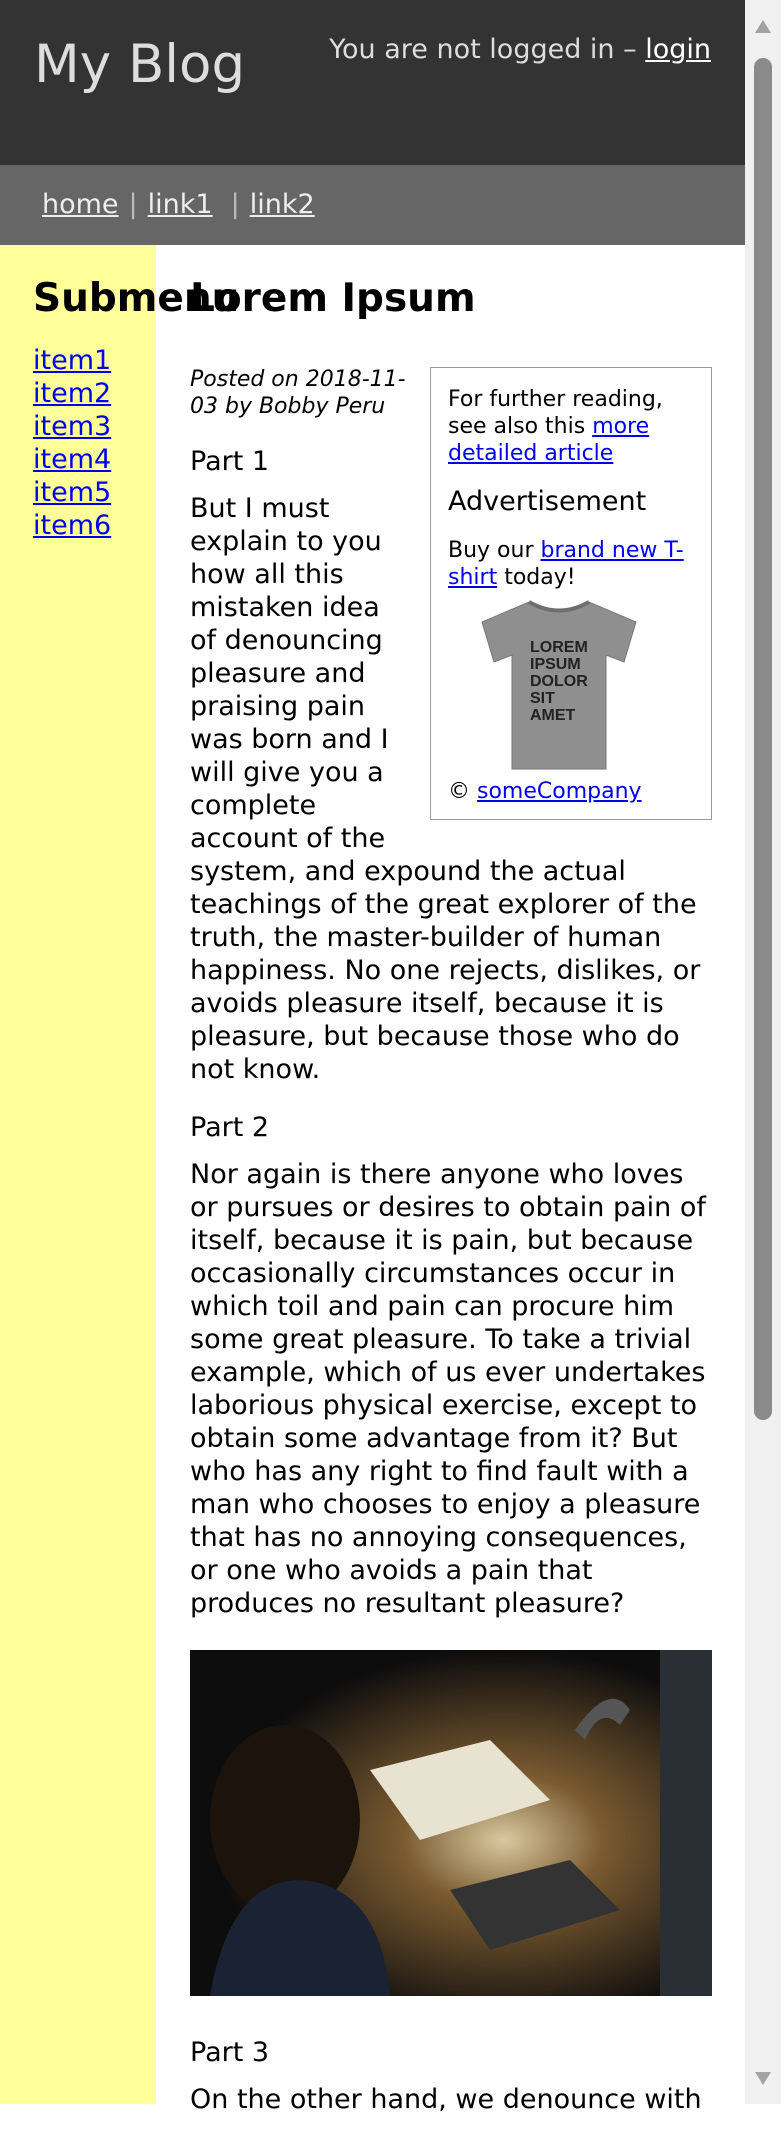 The width and height of the screenshot is (781, 2130). What do you see at coordinates (282, 204) in the screenshot?
I see `nav-link2: link2` at bounding box center [282, 204].